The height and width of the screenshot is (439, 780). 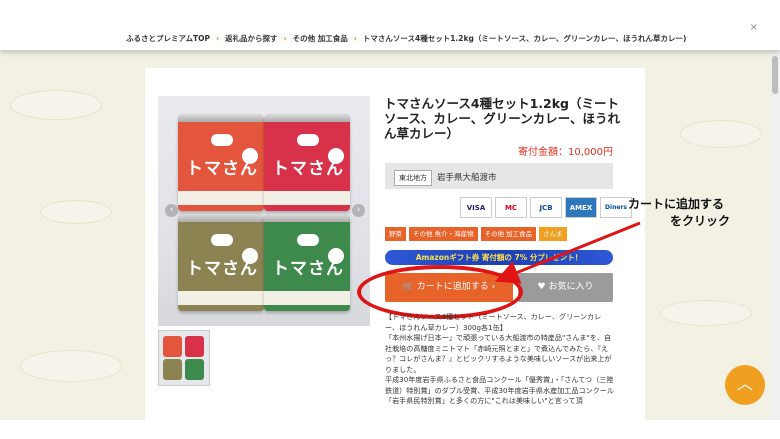 I want to click on payment-cards: VISA MC JCB AMEX Diners, so click(x=546, y=207).